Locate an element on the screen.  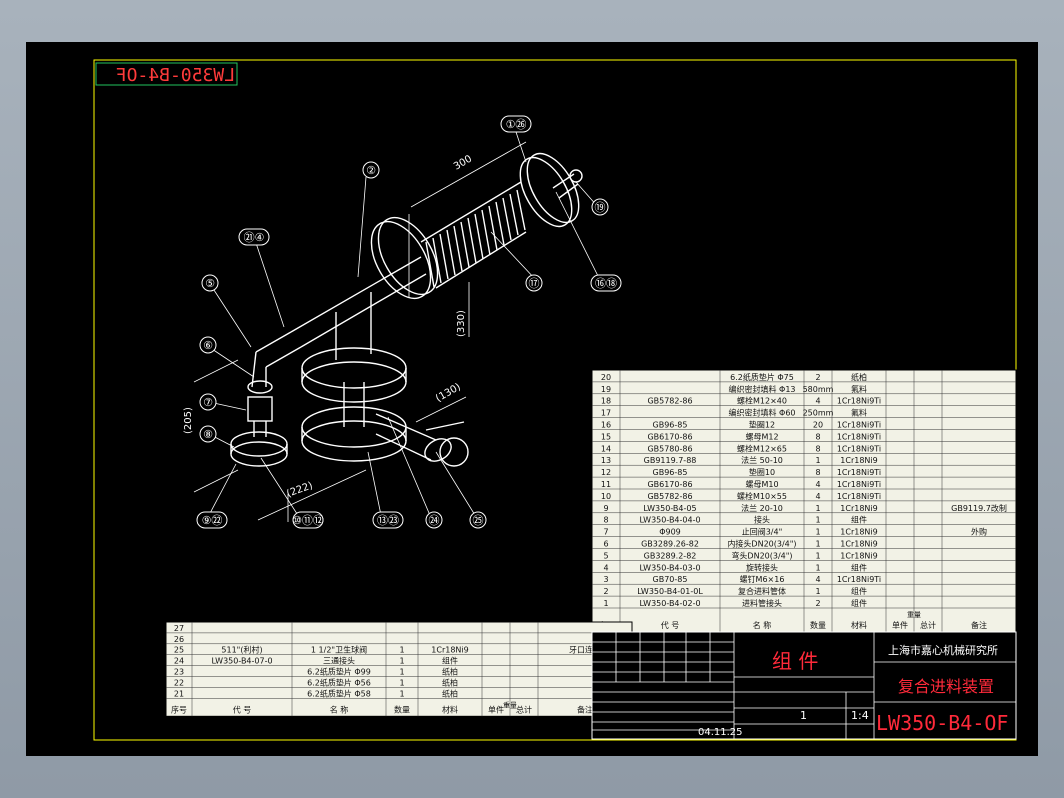
bom-cell: 23 is located at coordinates (179, 672).